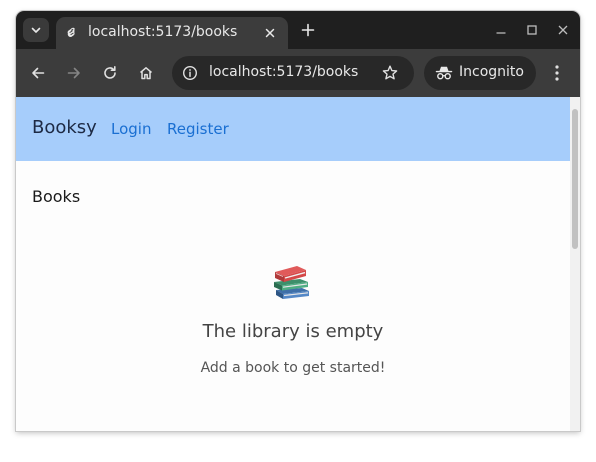 This screenshot has height=462, width=596. I want to click on chevron-down-icon, so click(36, 30).